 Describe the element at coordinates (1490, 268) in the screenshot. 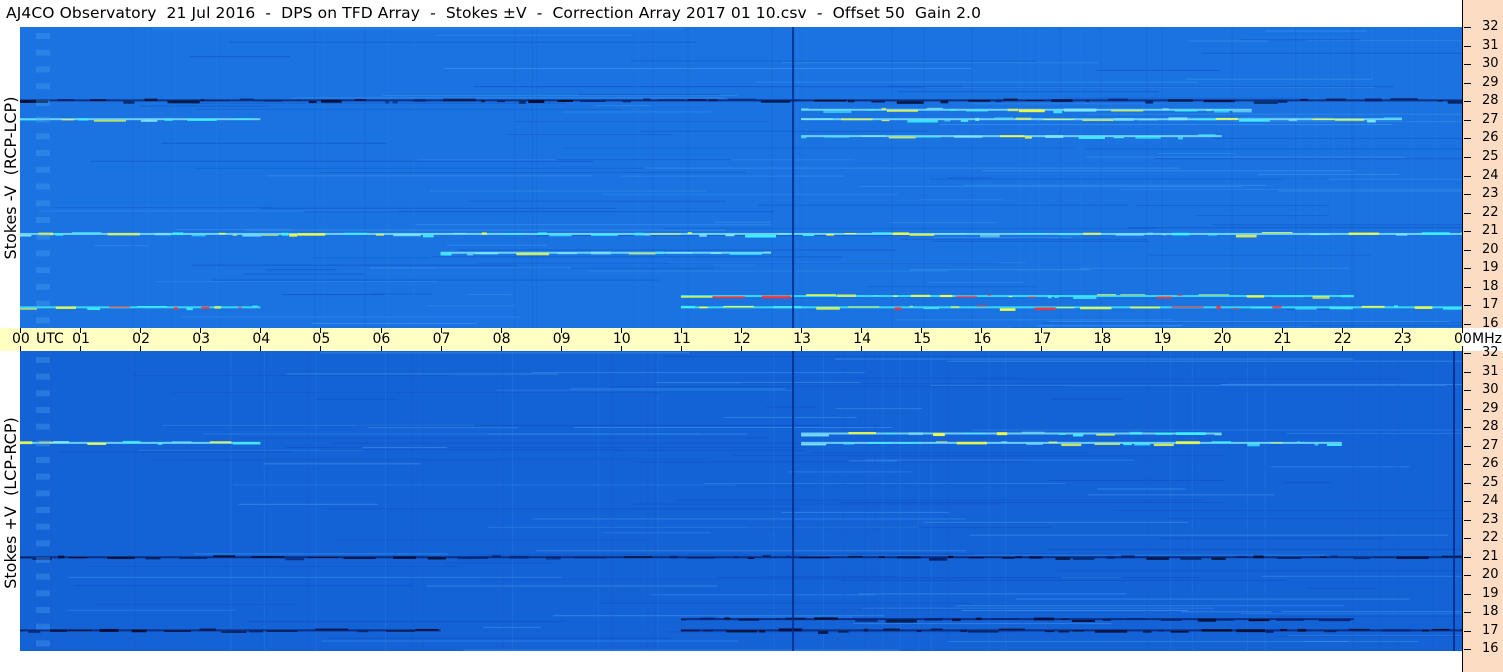

I see `freq-tick-label: 19` at that location.